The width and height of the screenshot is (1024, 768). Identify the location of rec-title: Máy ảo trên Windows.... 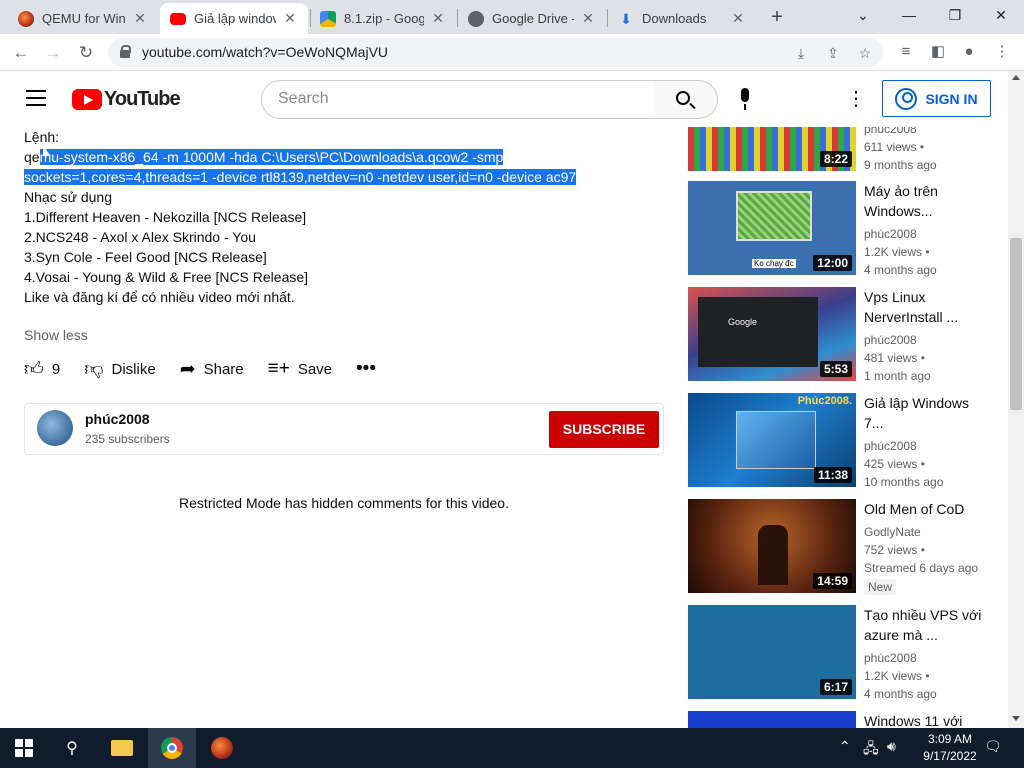
(928, 201).